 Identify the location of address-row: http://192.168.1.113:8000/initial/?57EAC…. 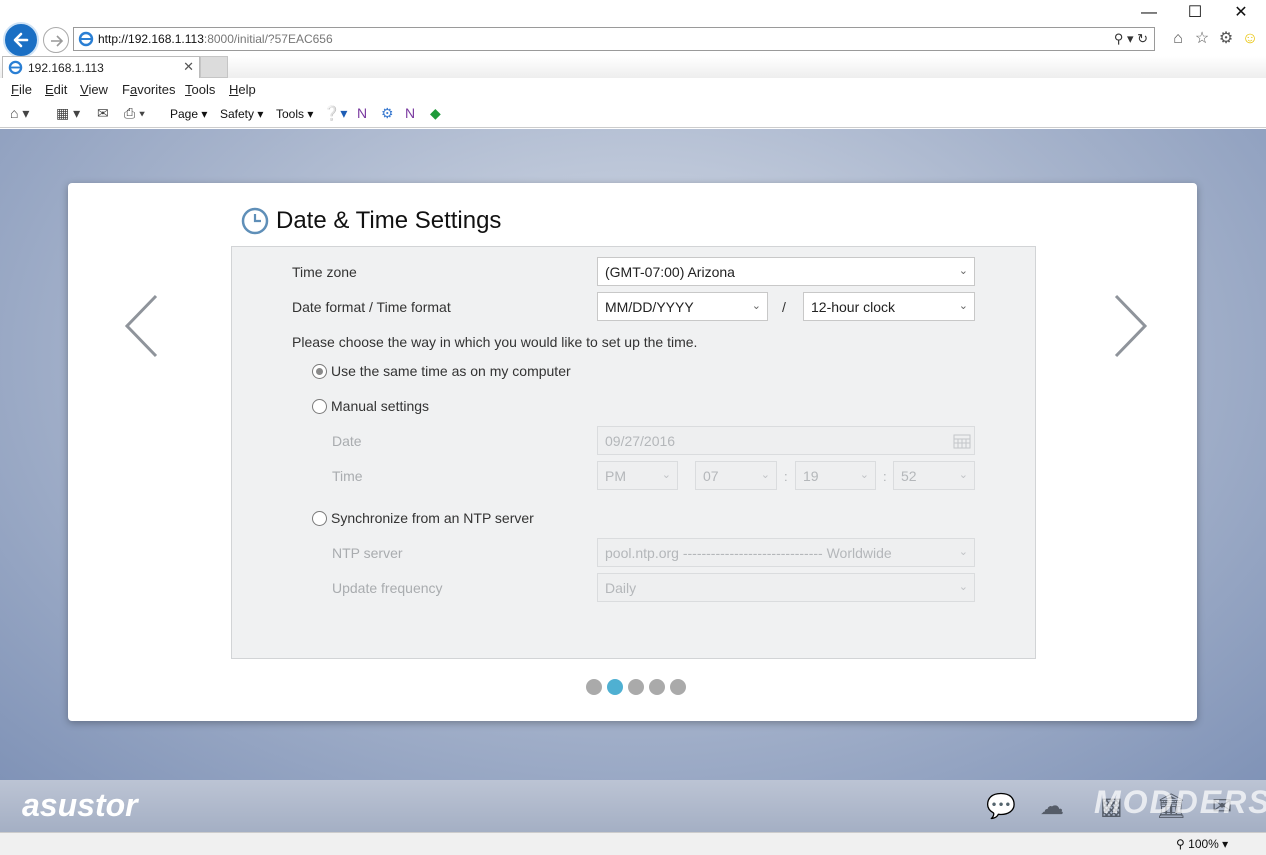
(633, 40).